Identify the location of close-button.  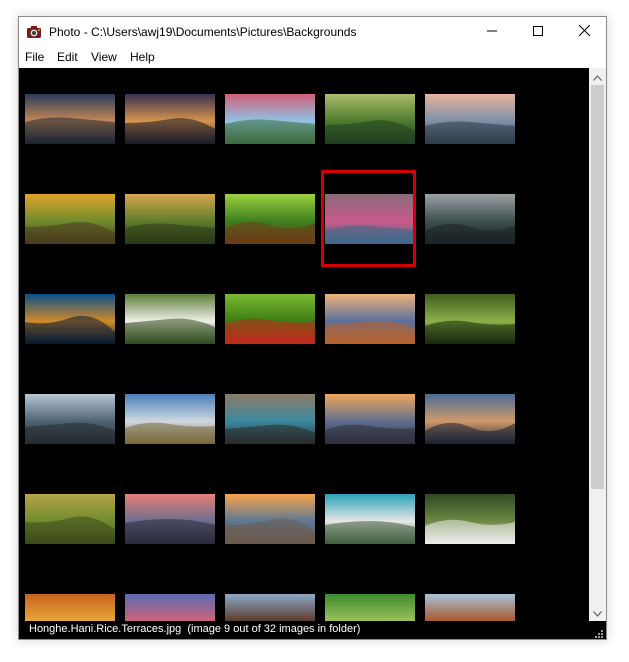
(583, 32).